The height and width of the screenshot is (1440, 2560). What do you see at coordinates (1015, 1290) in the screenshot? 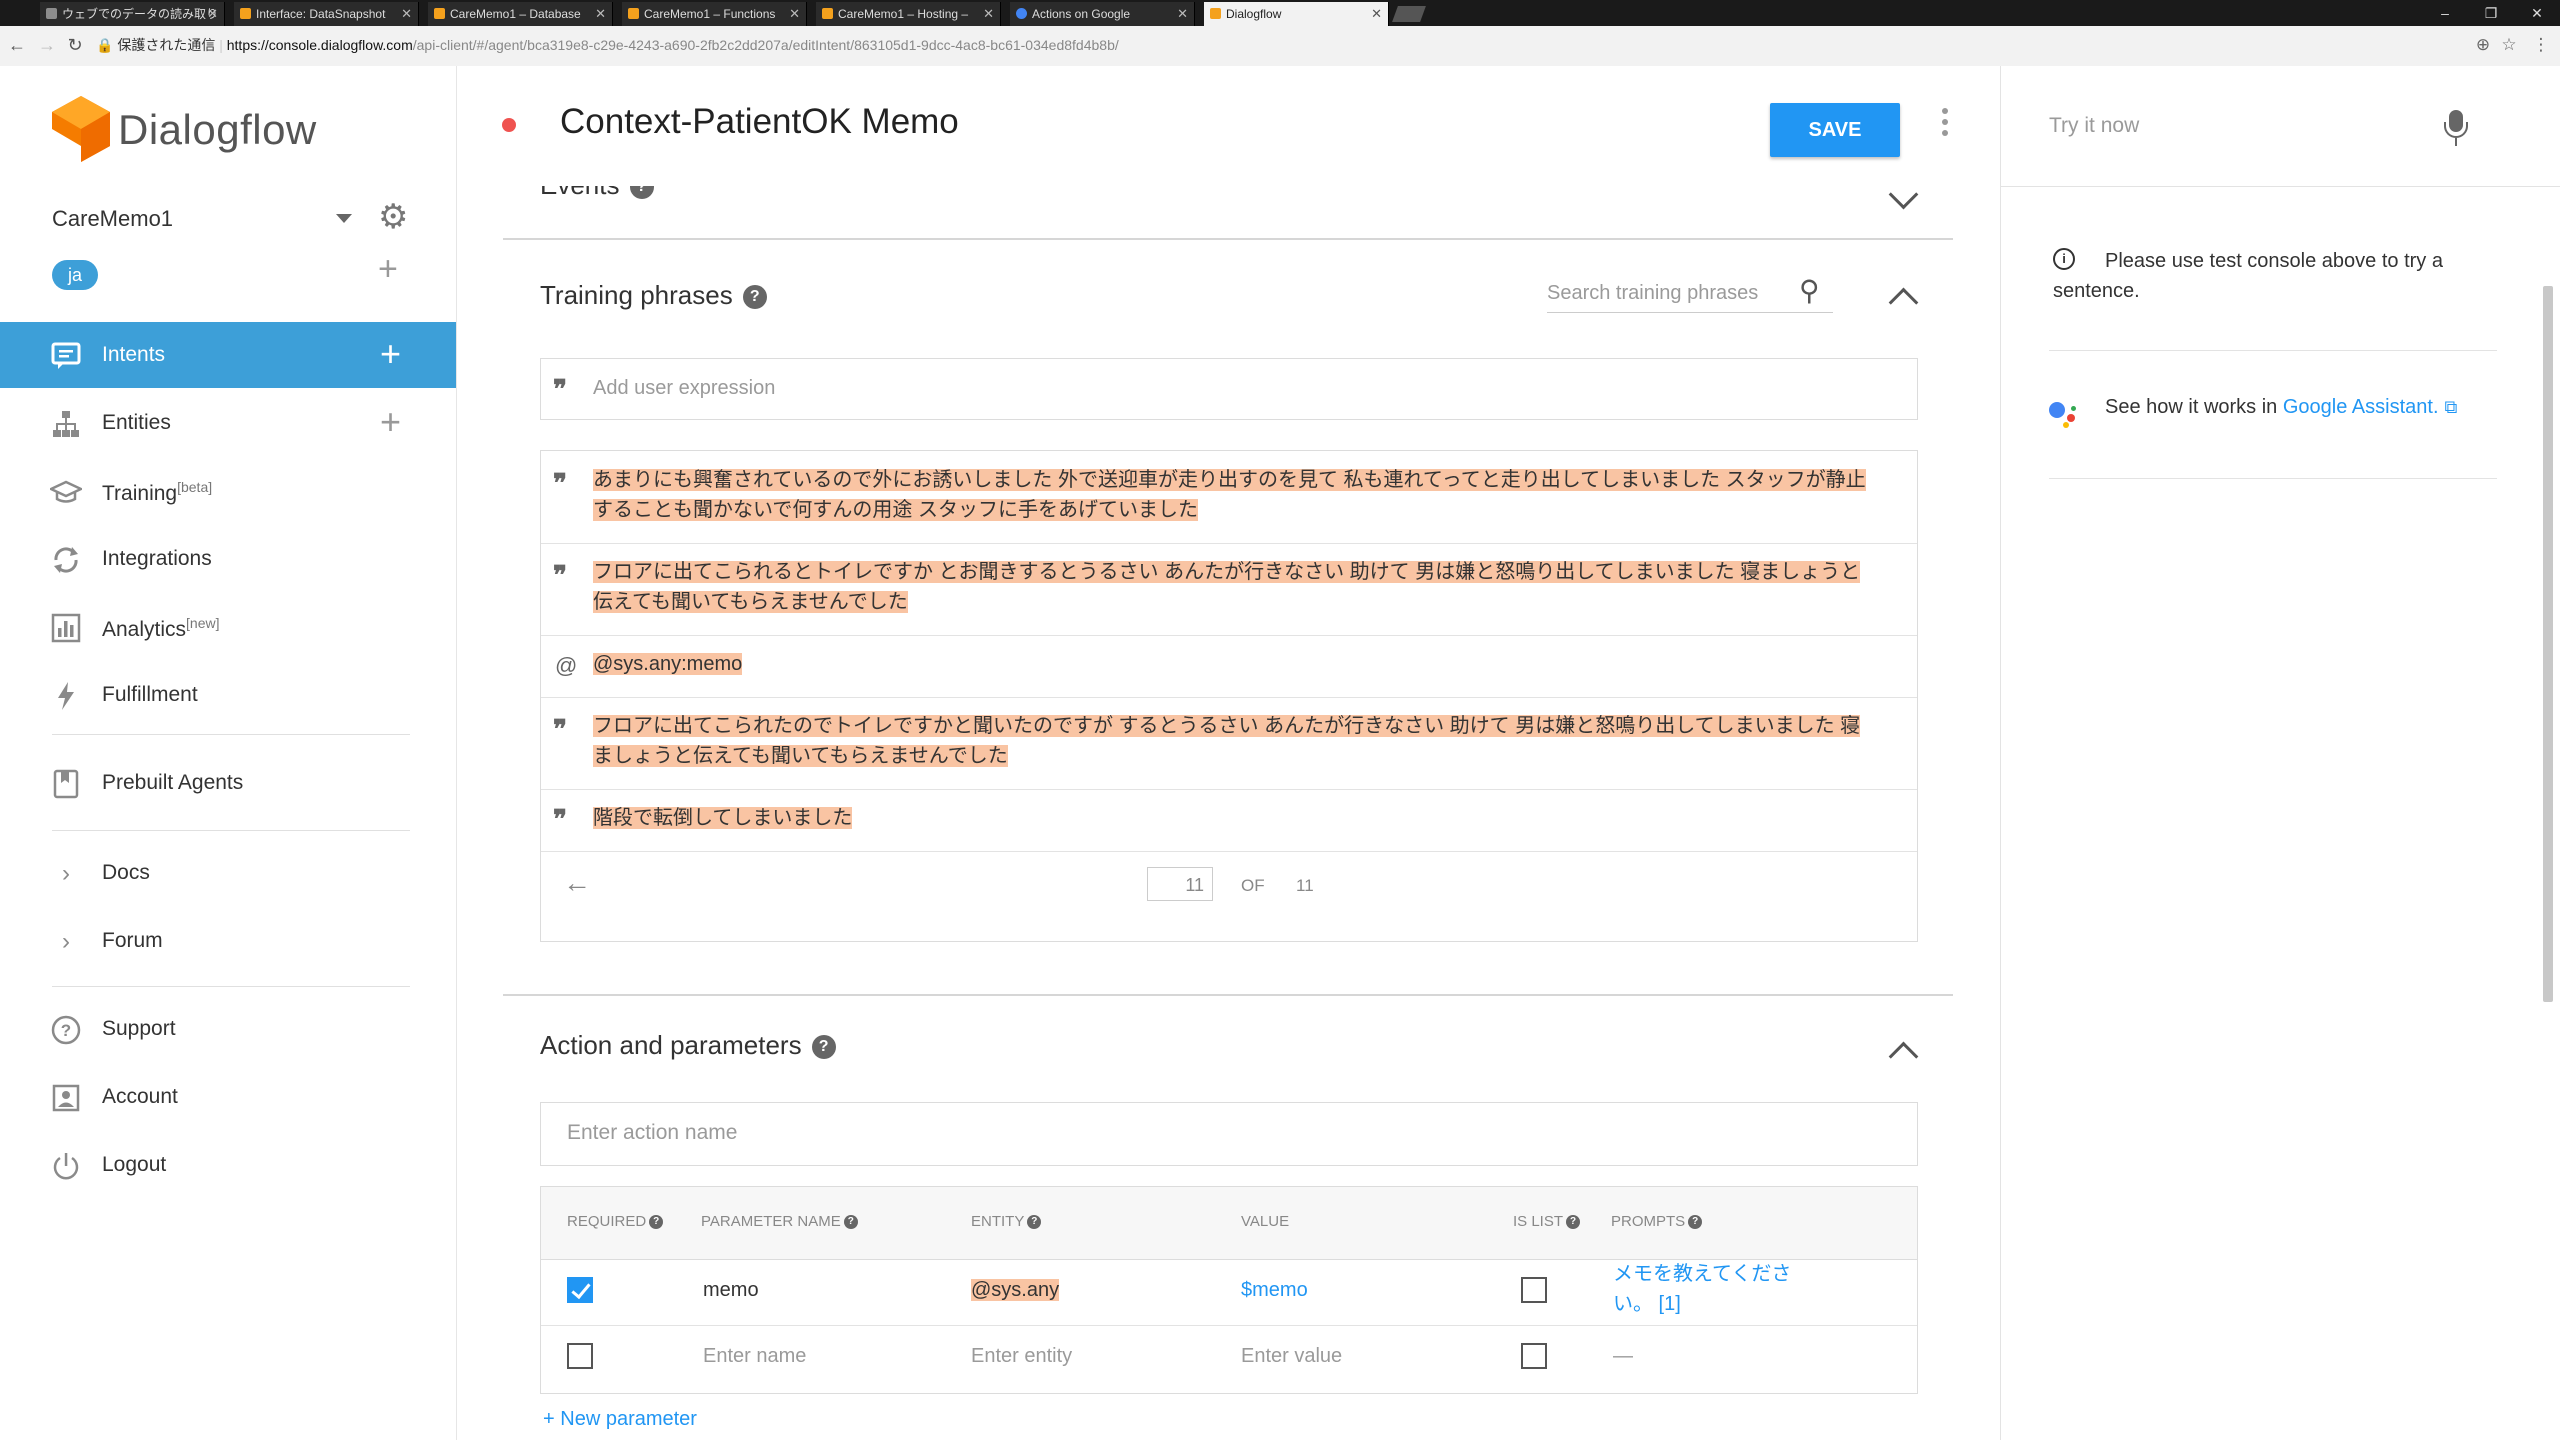
I see `parameter-entity: @sys.any` at bounding box center [1015, 1290].